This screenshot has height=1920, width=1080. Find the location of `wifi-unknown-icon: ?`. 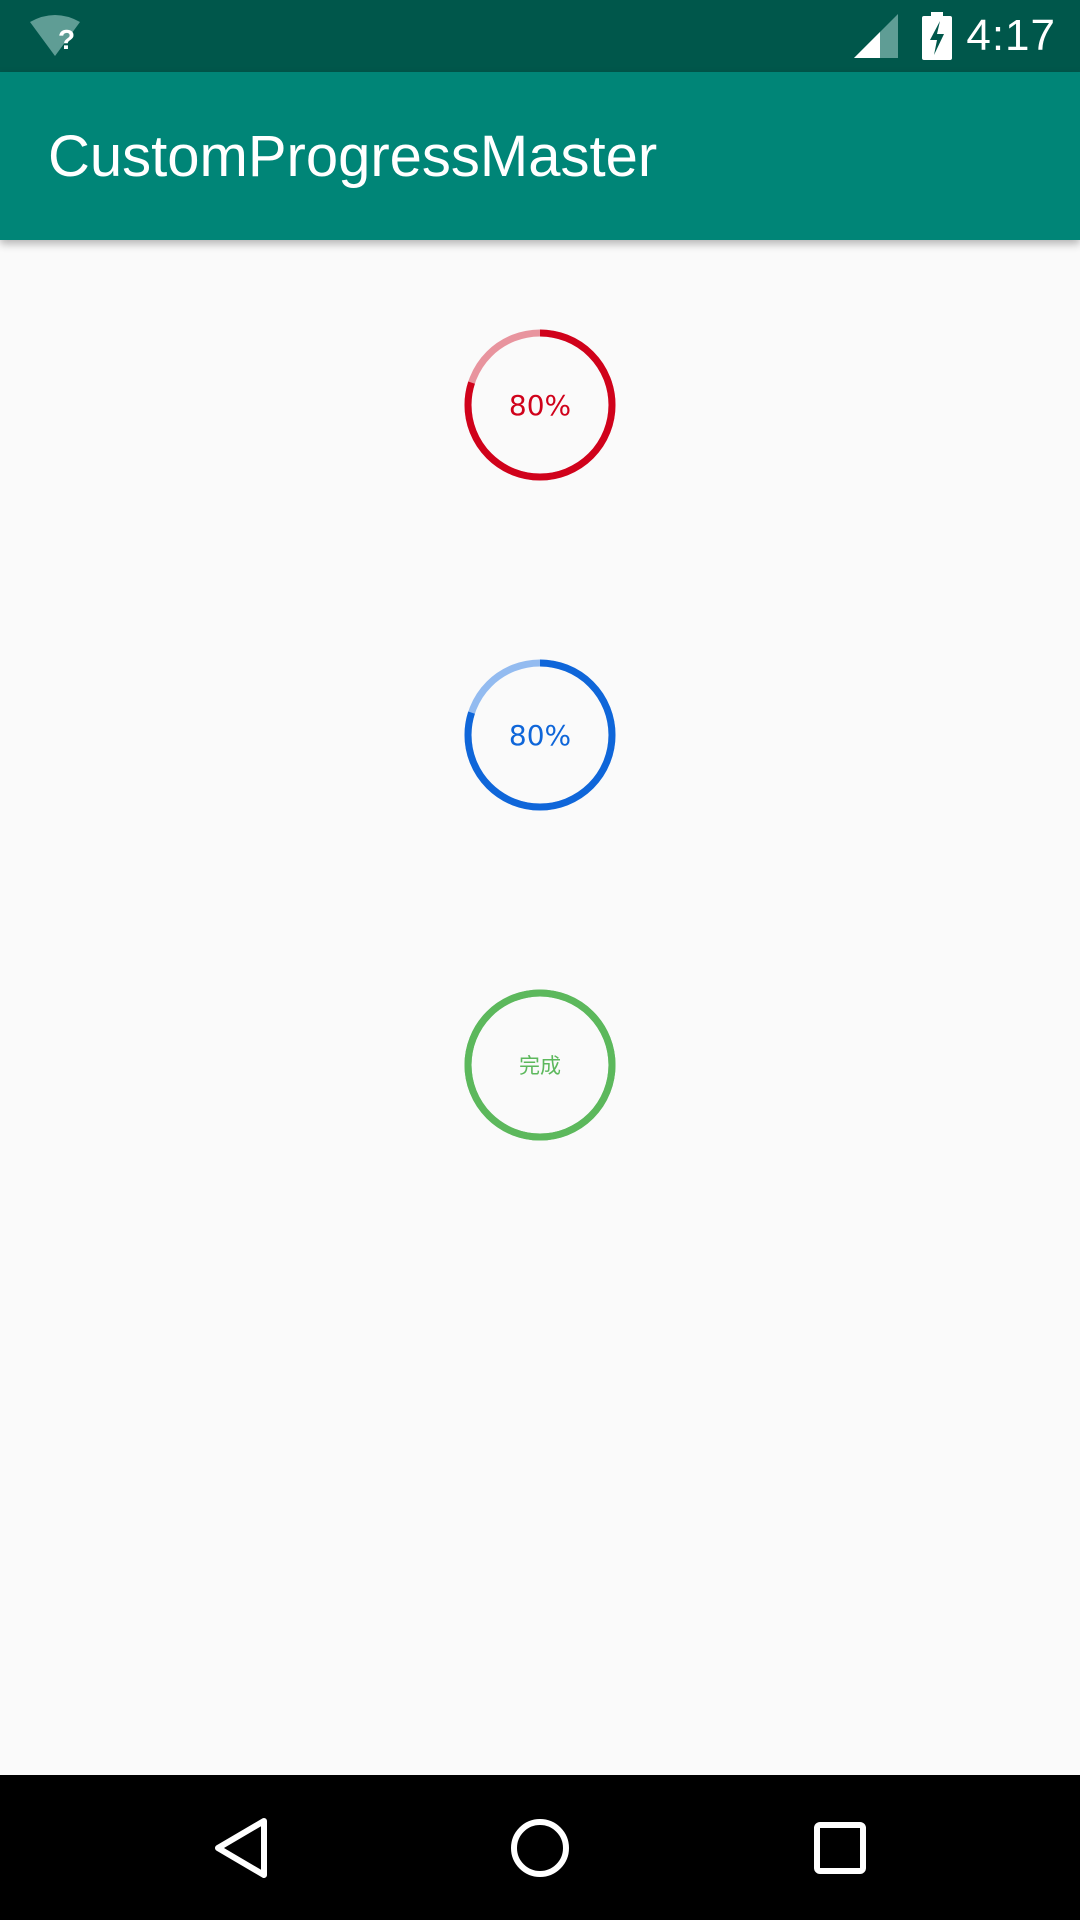

wifi-unknown-icon: ? is located at coordinates (55, 36).